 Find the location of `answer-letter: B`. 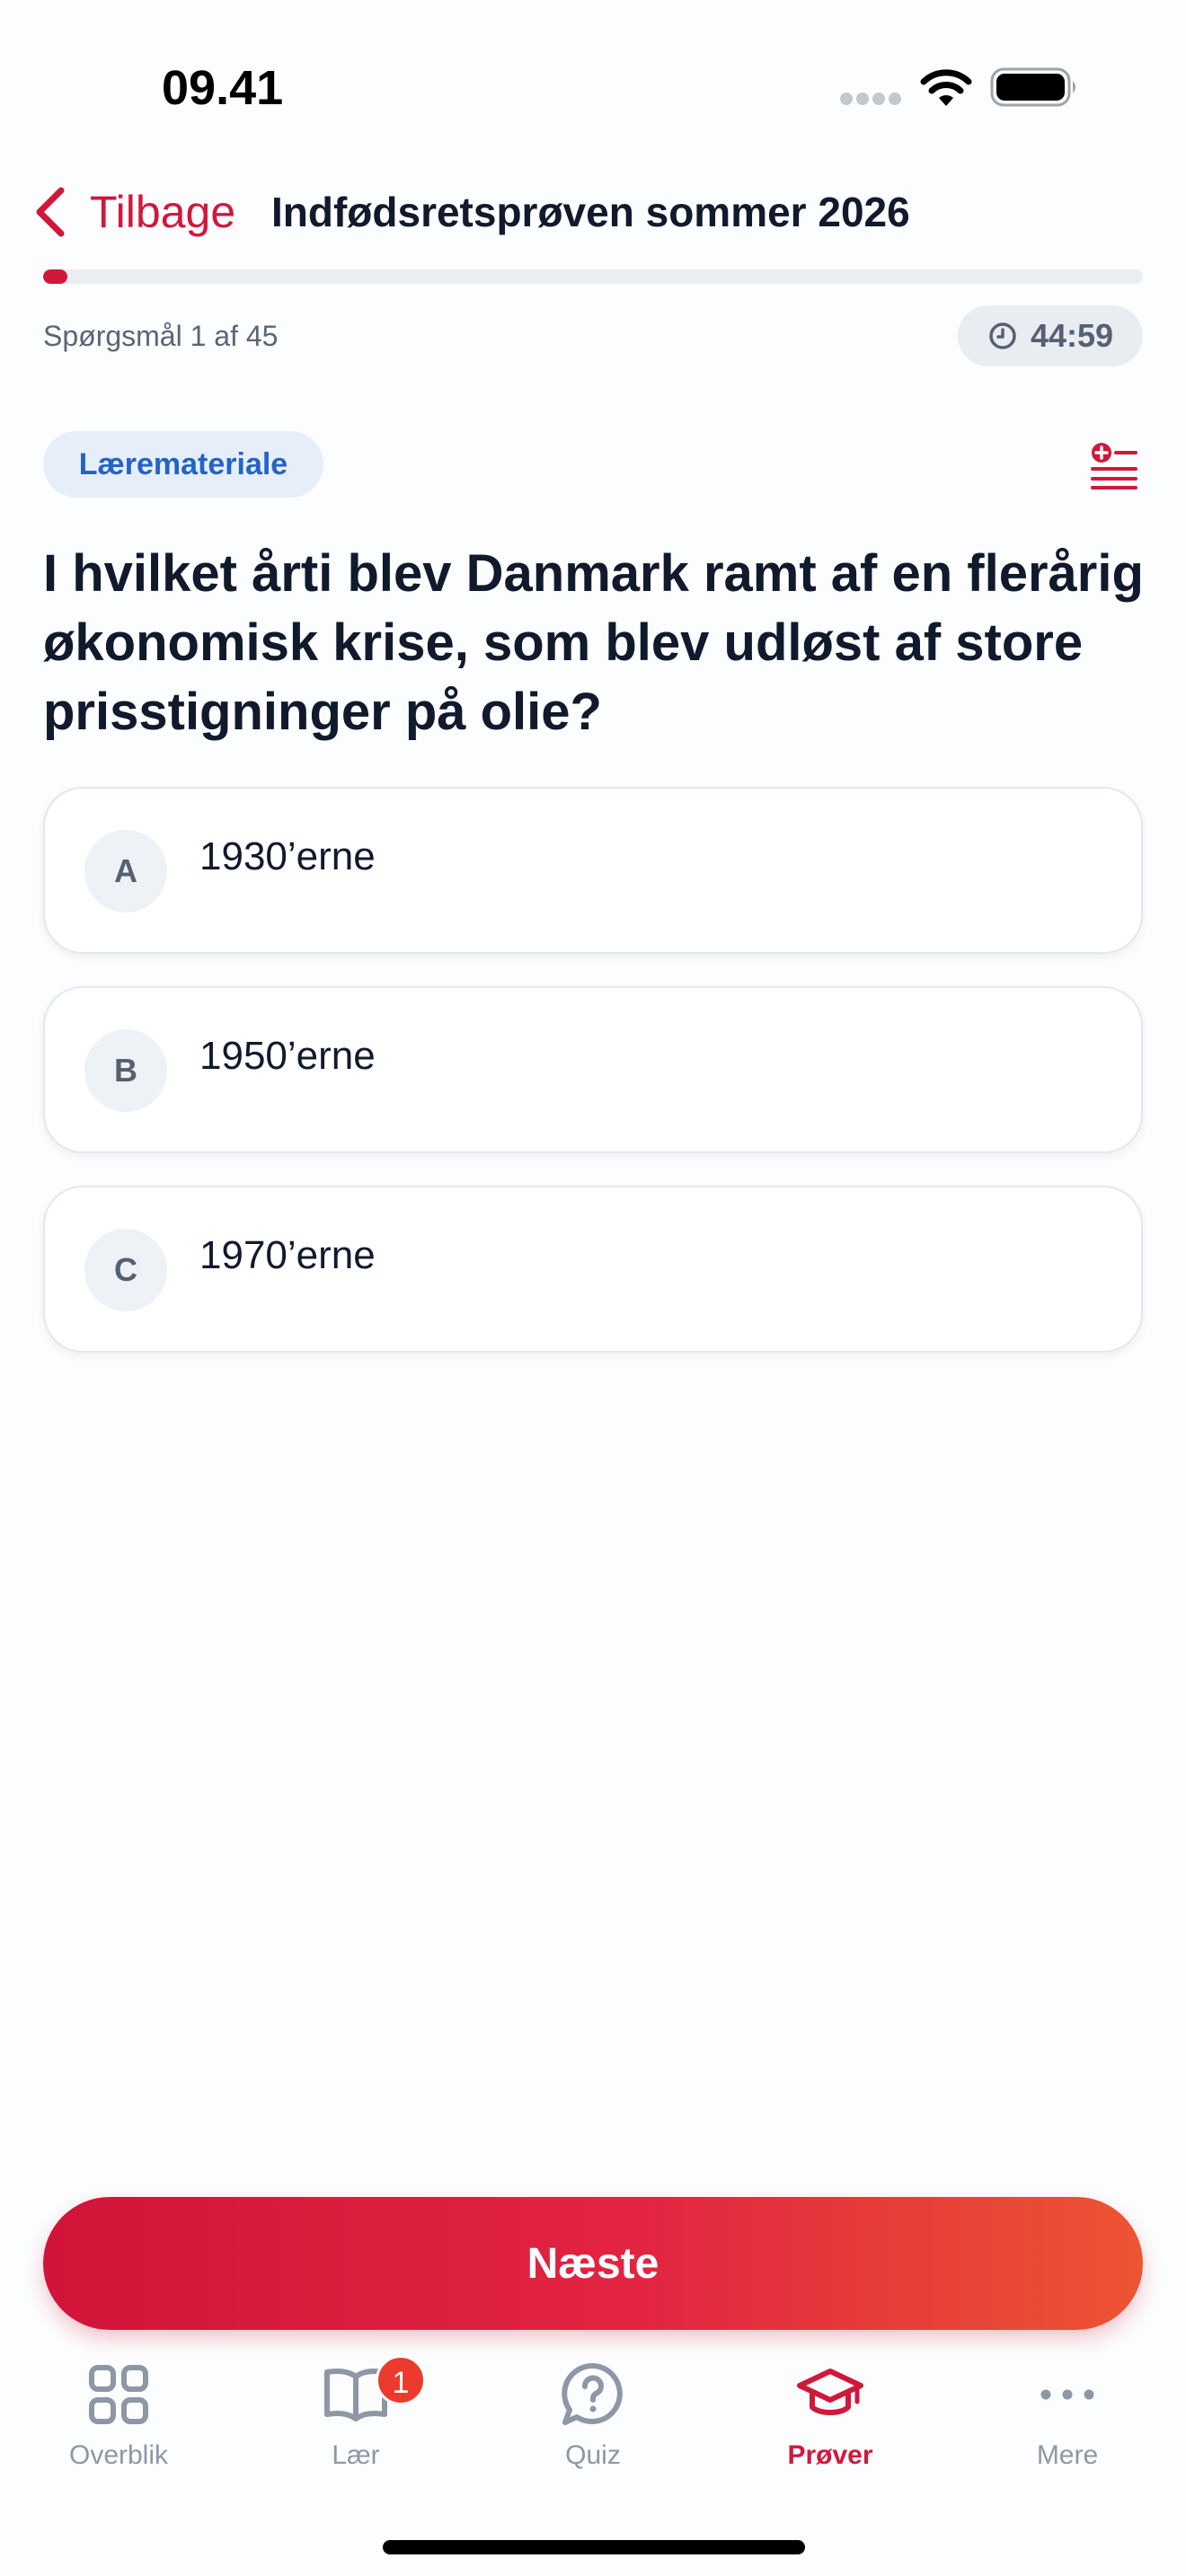

answer-letter: B is located at coordinates (125, 1070).